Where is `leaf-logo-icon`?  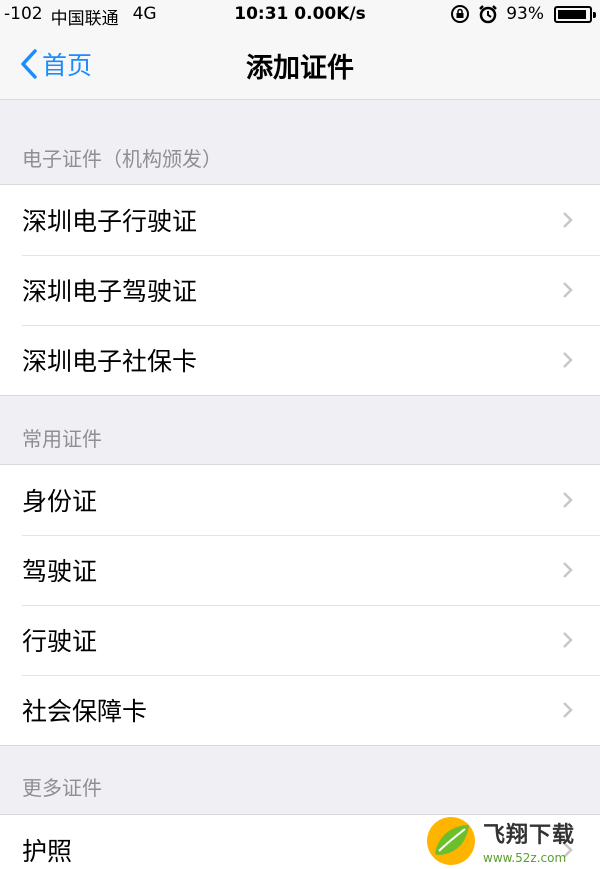
leaf-logo-icon is located at coordinates (451, 840).